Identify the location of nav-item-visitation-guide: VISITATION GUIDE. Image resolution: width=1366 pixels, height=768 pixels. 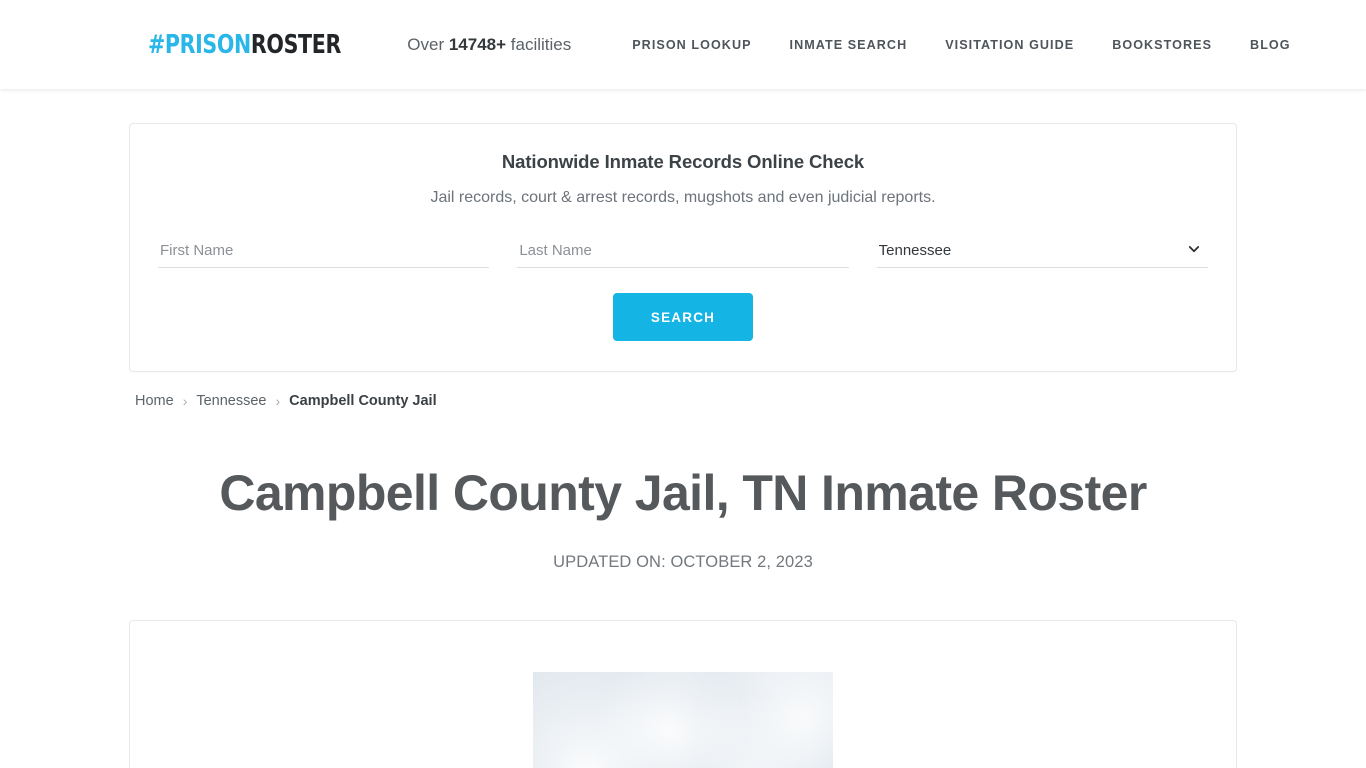
(1009, 45).